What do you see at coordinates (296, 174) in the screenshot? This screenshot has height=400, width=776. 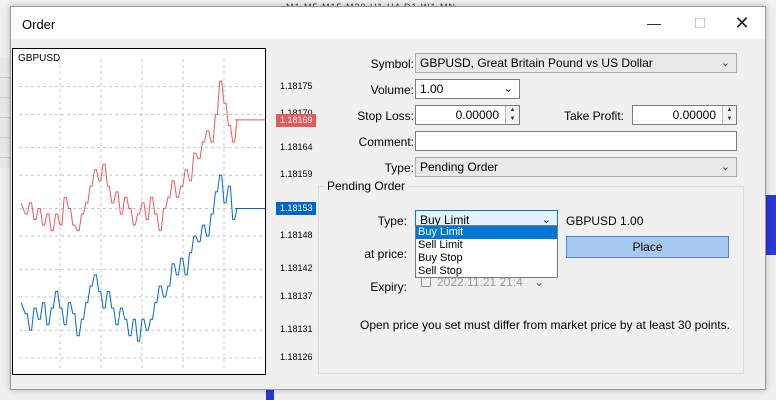 I see `price-tick-label: 1.18159` at bounding box center [296, 174].